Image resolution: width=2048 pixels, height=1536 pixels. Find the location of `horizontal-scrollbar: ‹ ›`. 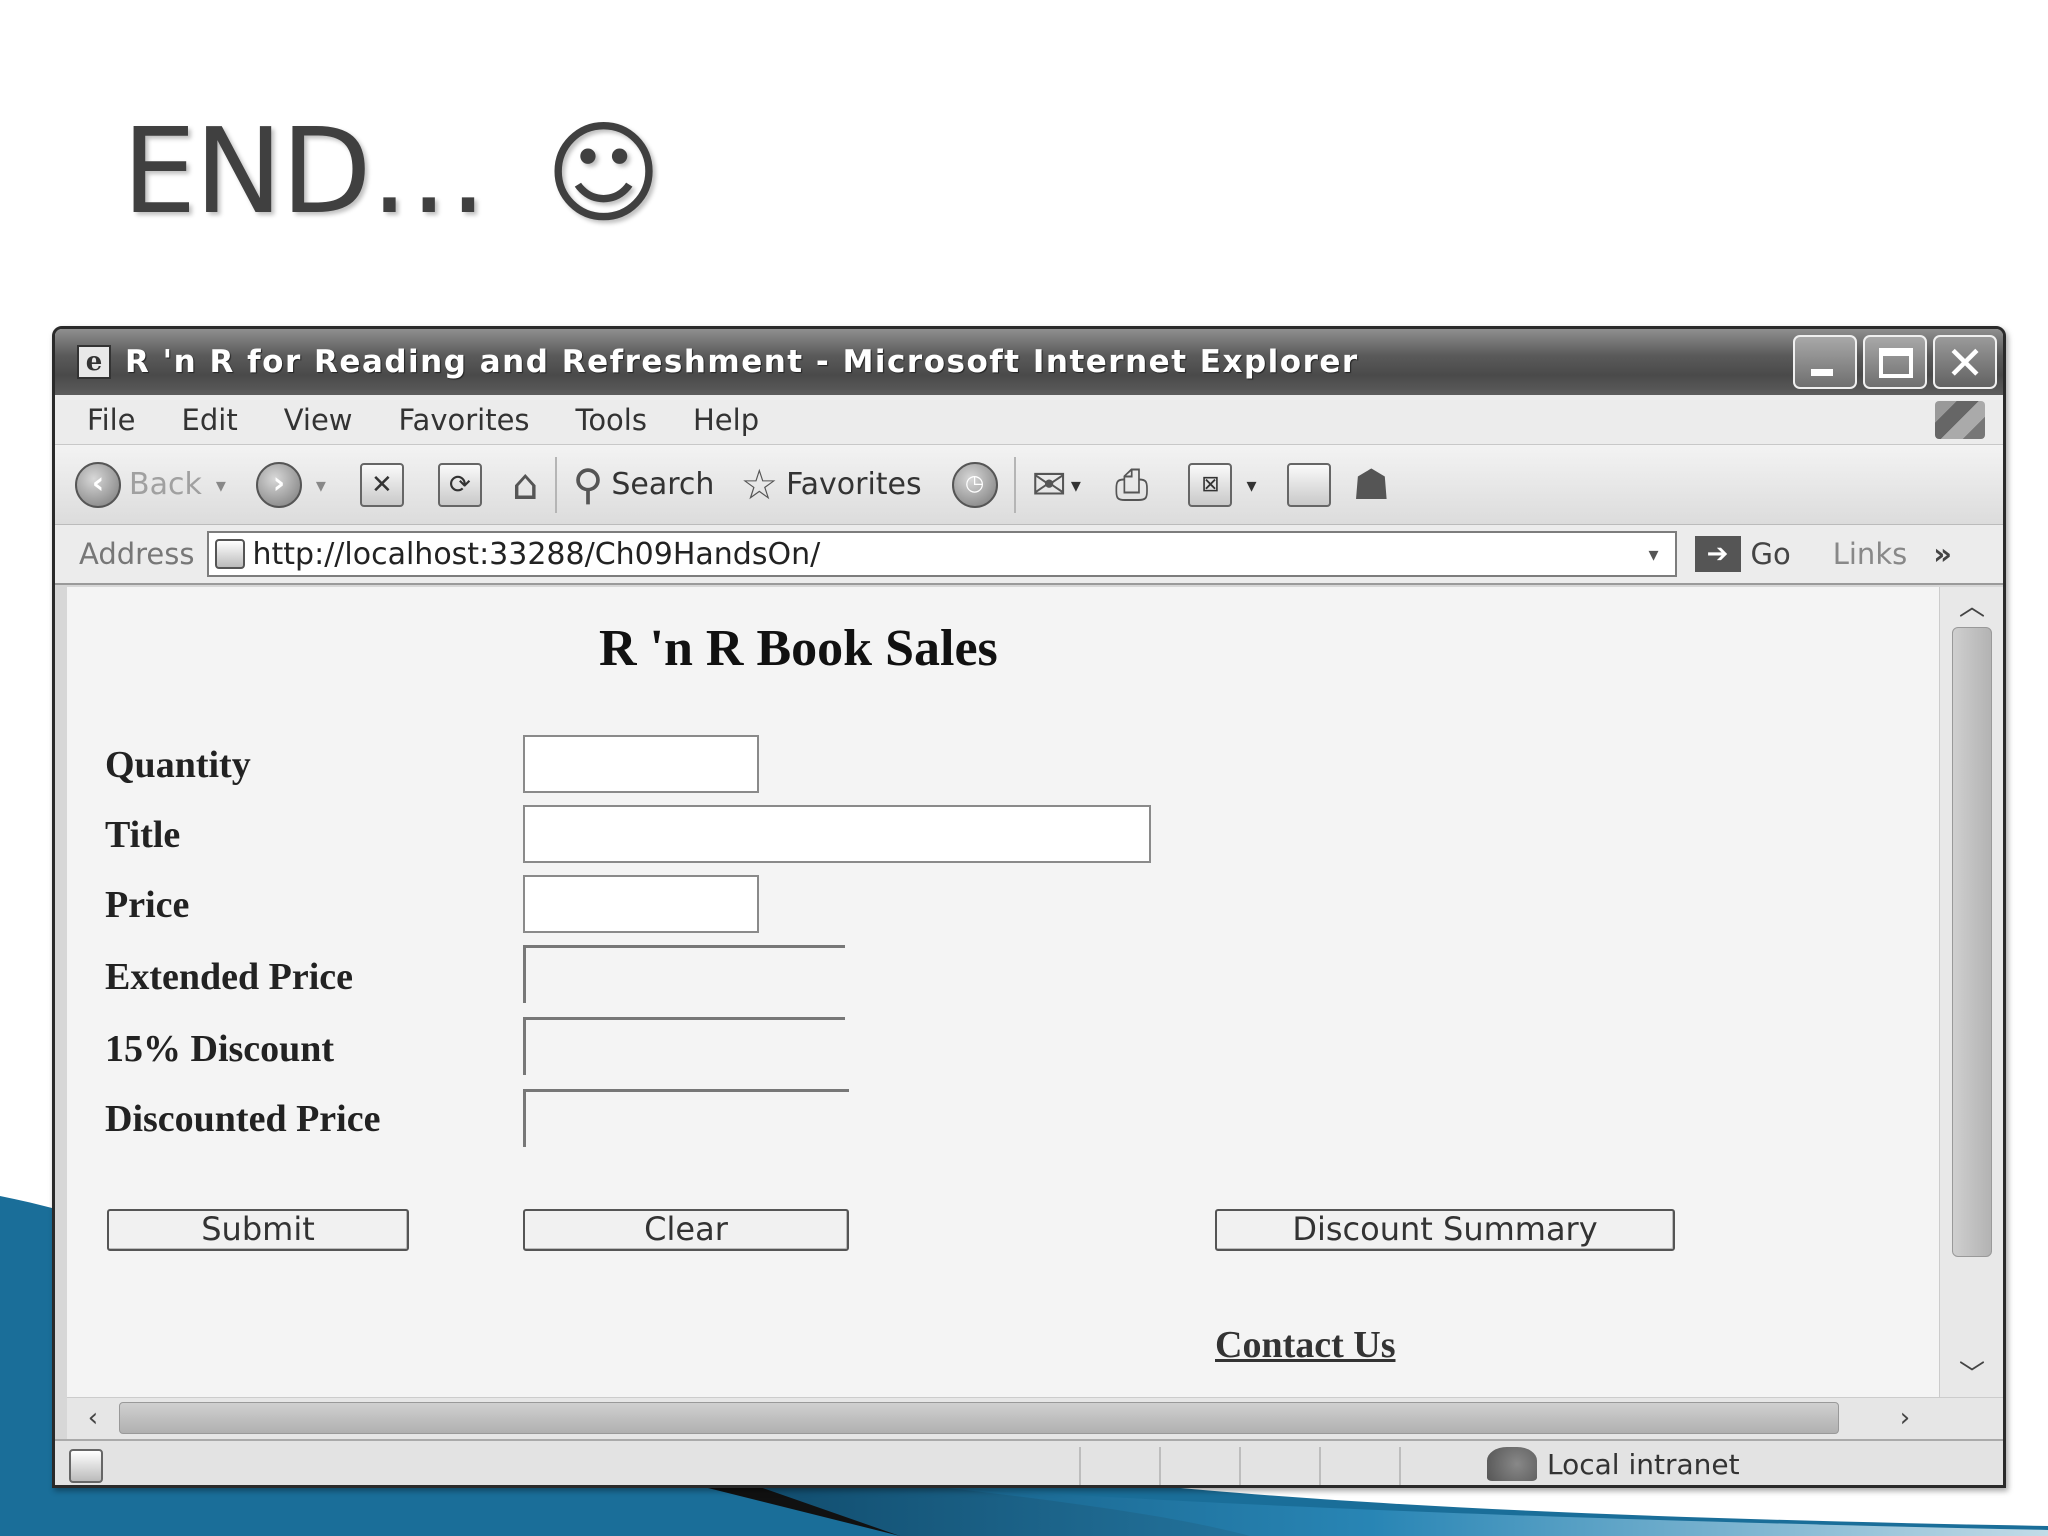

horizontal-scrollbar: ‹ › is located at coordinates (1035, 1418).